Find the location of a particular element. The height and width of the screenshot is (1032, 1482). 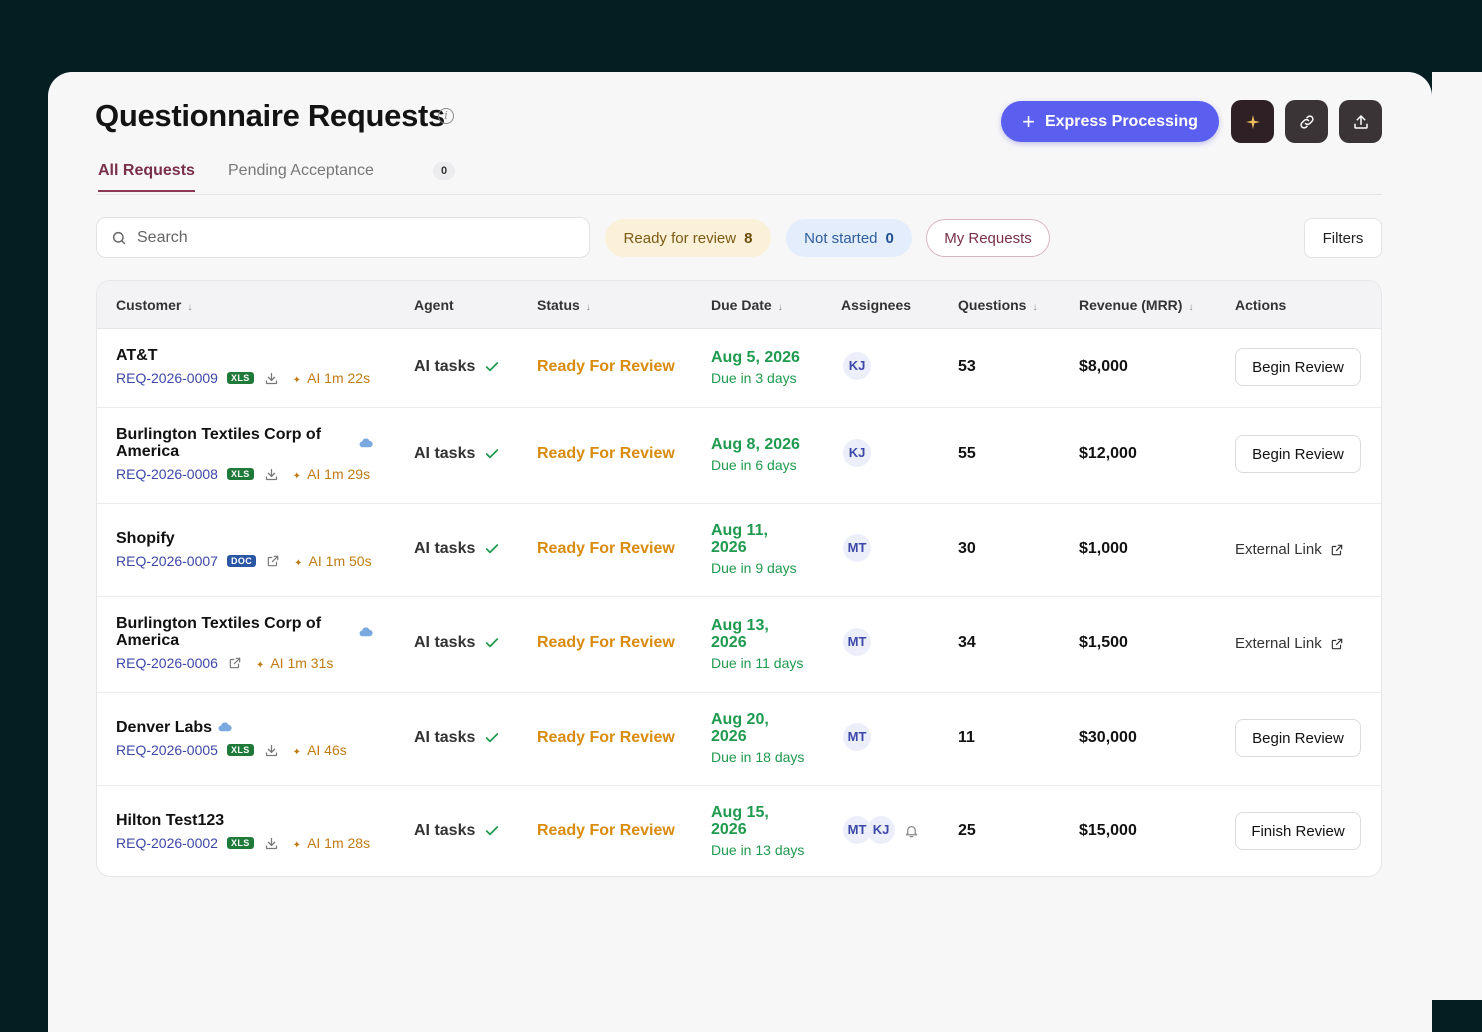

ai-processing-time: ✦ AI 1m 29s is located at coordinates (331, 474).